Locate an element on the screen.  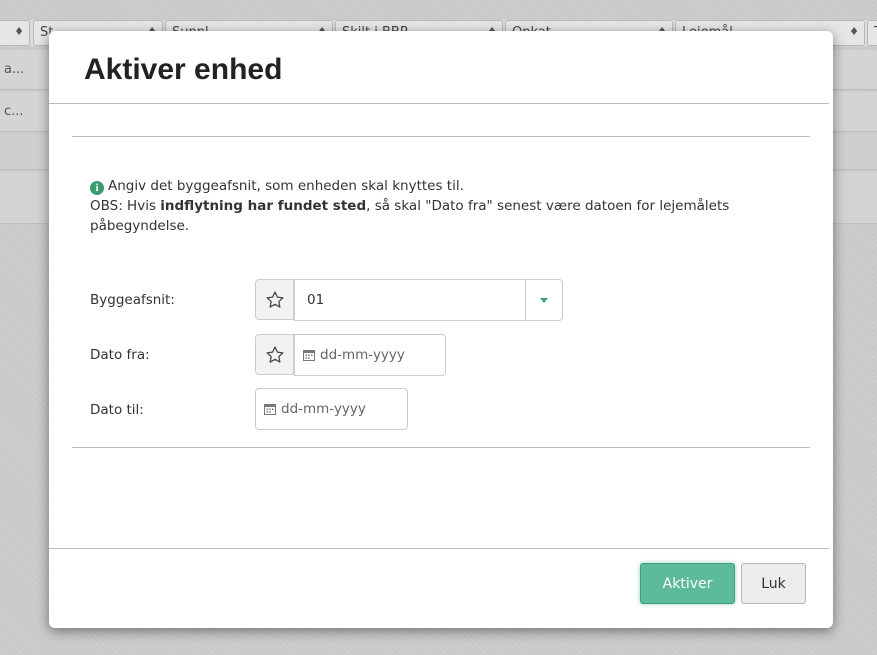
caret-down-icon is located at coordinates (544, 300).